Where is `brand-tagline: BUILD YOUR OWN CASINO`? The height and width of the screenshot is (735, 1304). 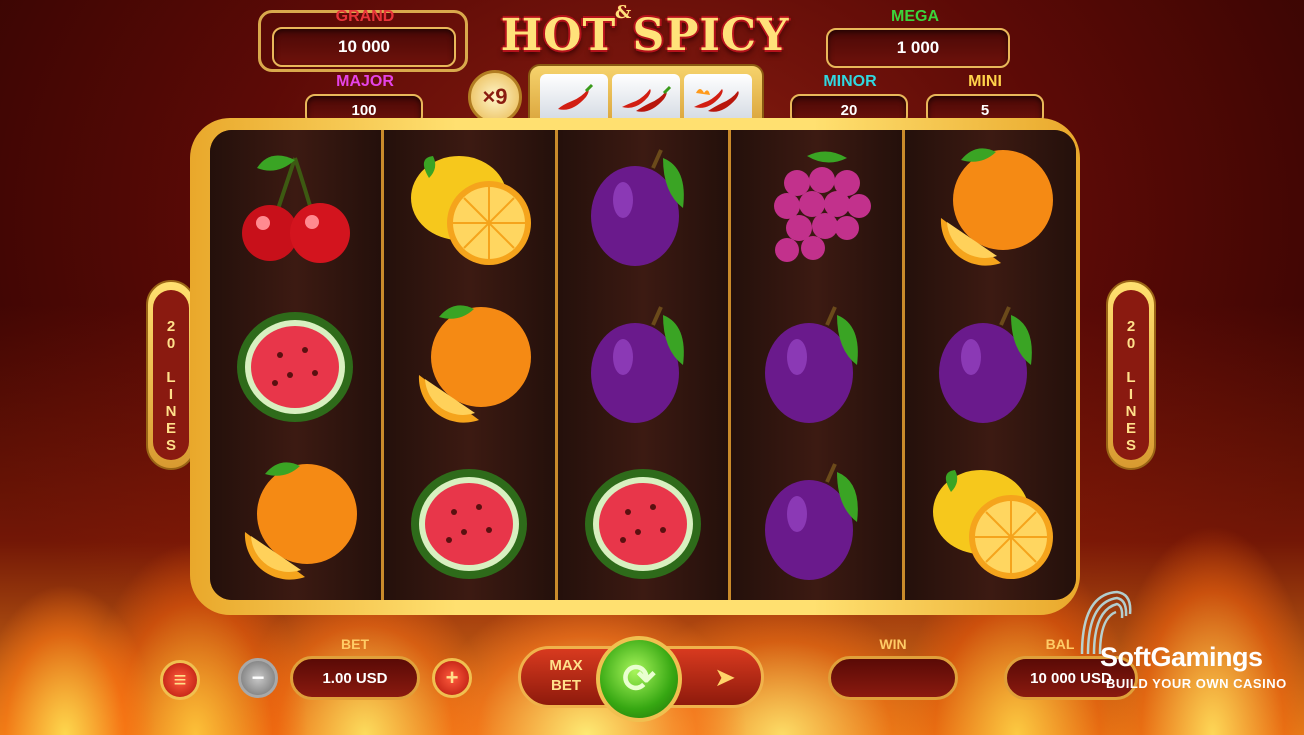 brand-tagline: BUILD YOUR OWN CASINO is located at coordinates (1196, 683).